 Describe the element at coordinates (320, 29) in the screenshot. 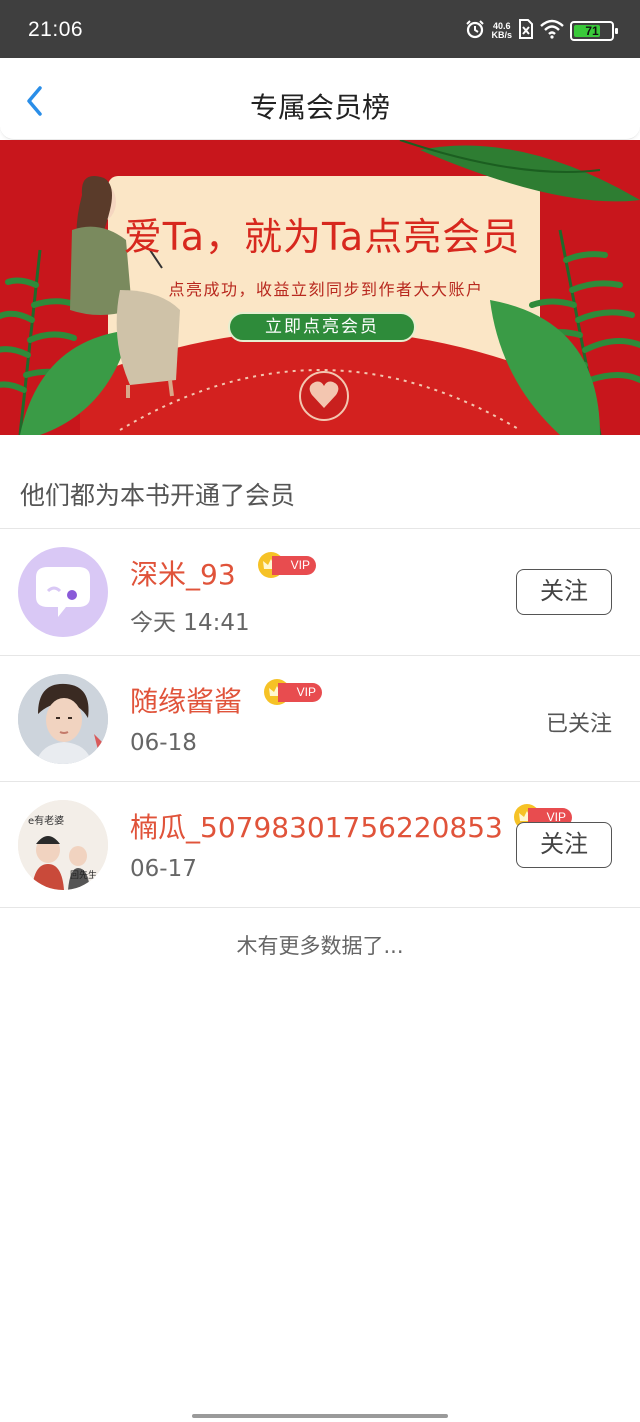

I see `status-bar: 21:06 40.6 KB/s 71` at that location.